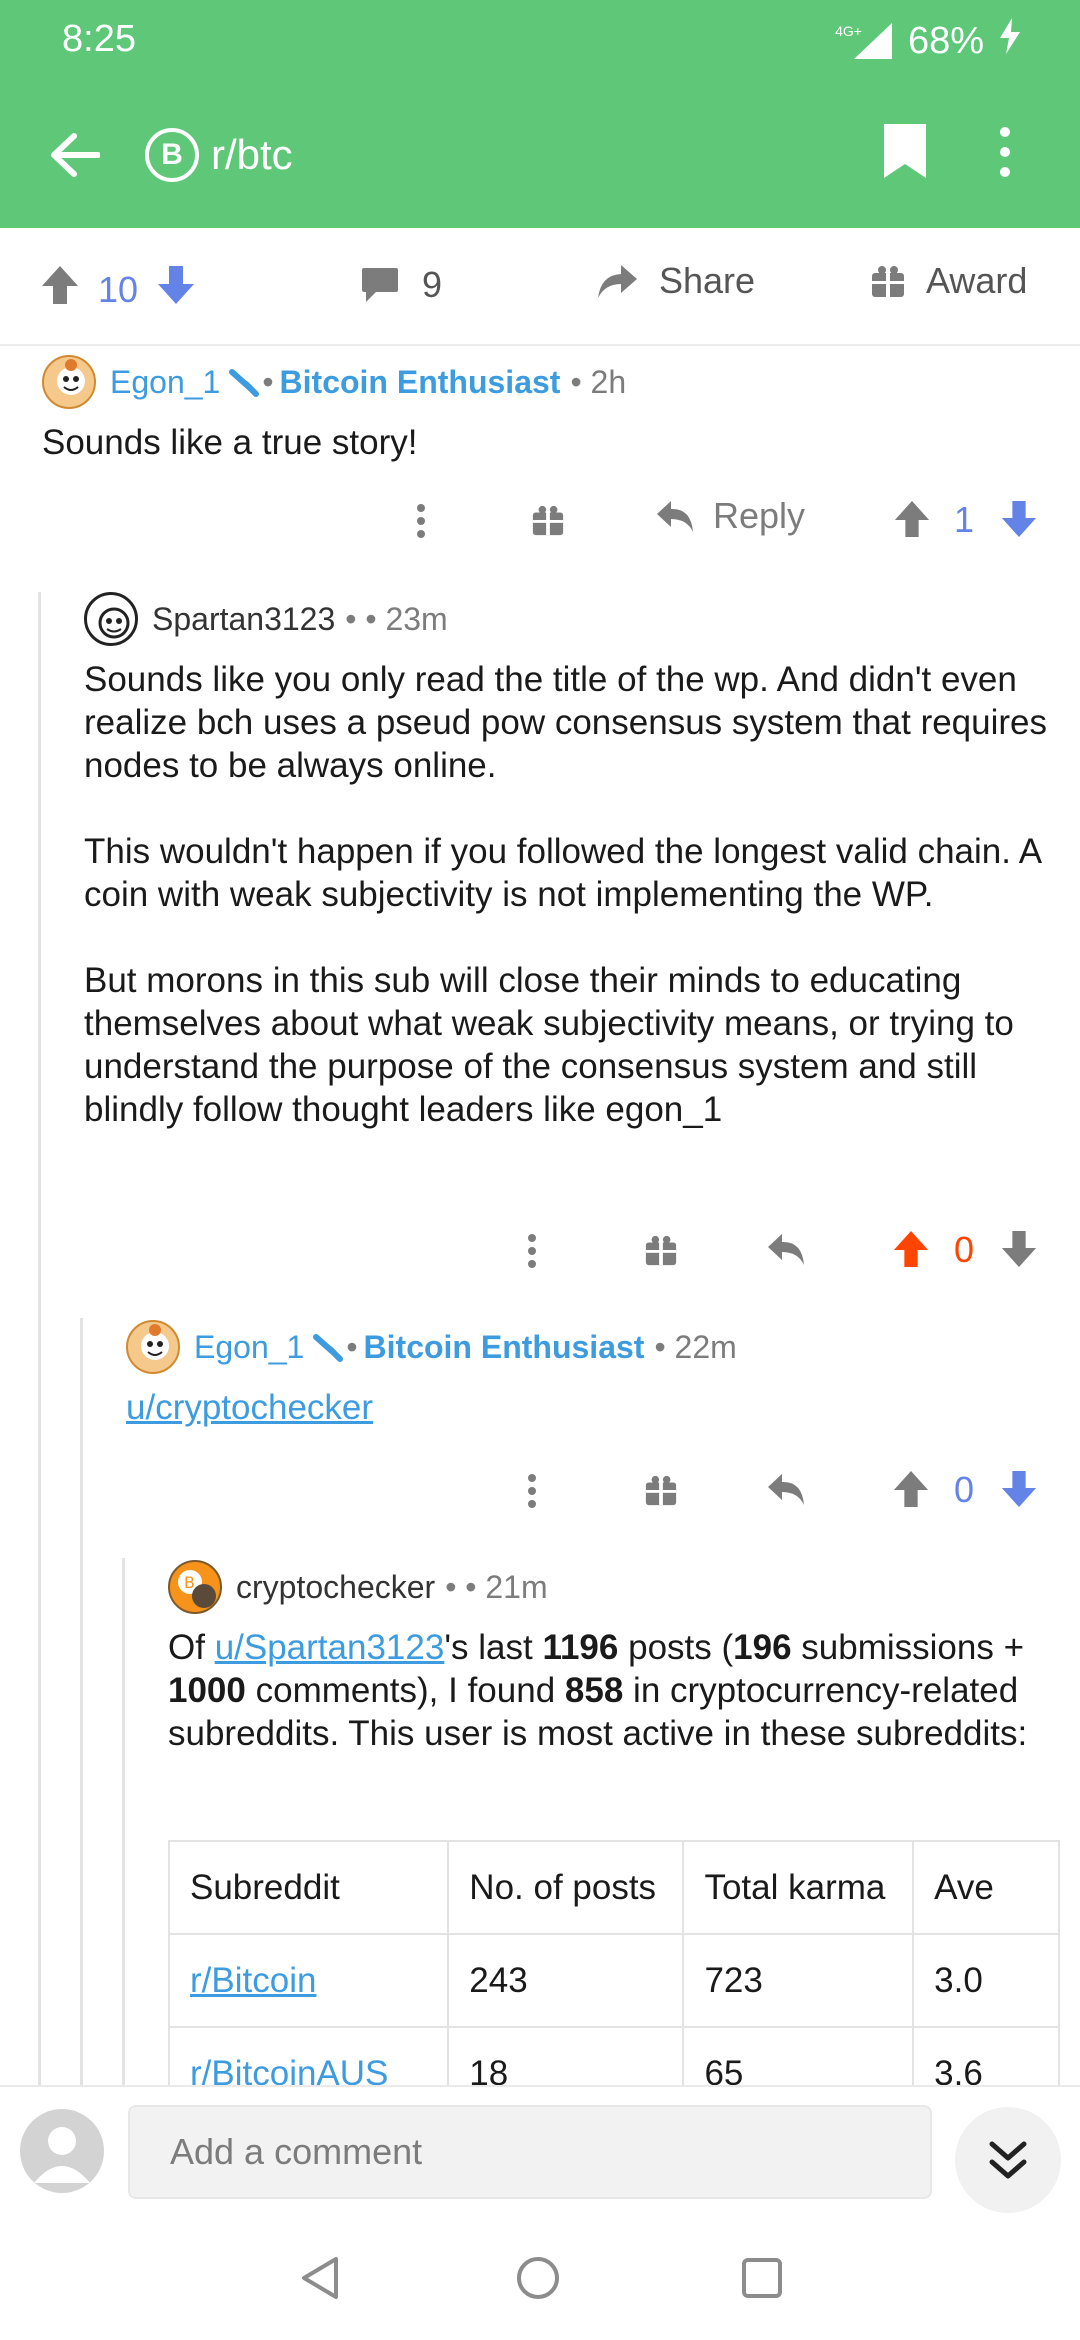 The image size is (1080, 2340). What do you see at coordinates (759, 515) in the screenshot?
I see `reply-label: Reply` at bounding box center [759, 515].